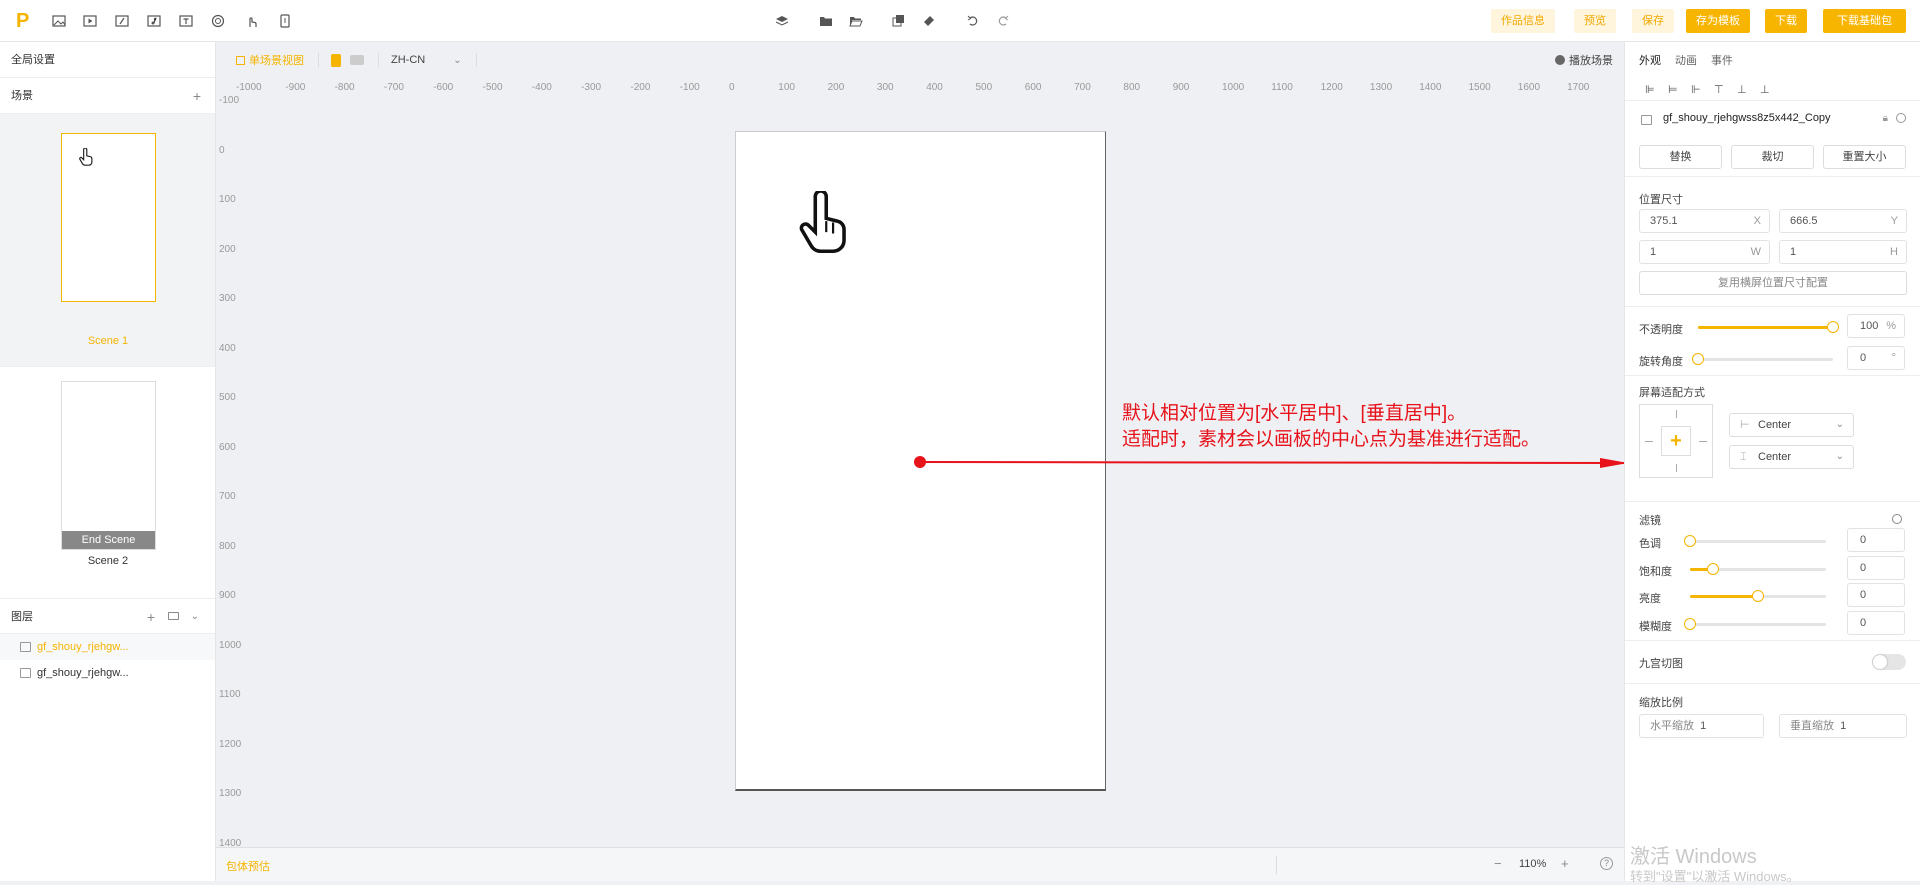 This screenshot has width=1920, height=885. Describe the element at coordinates (1876, 326) in the screenshot. I see `opacity-input: 100%` at that location.